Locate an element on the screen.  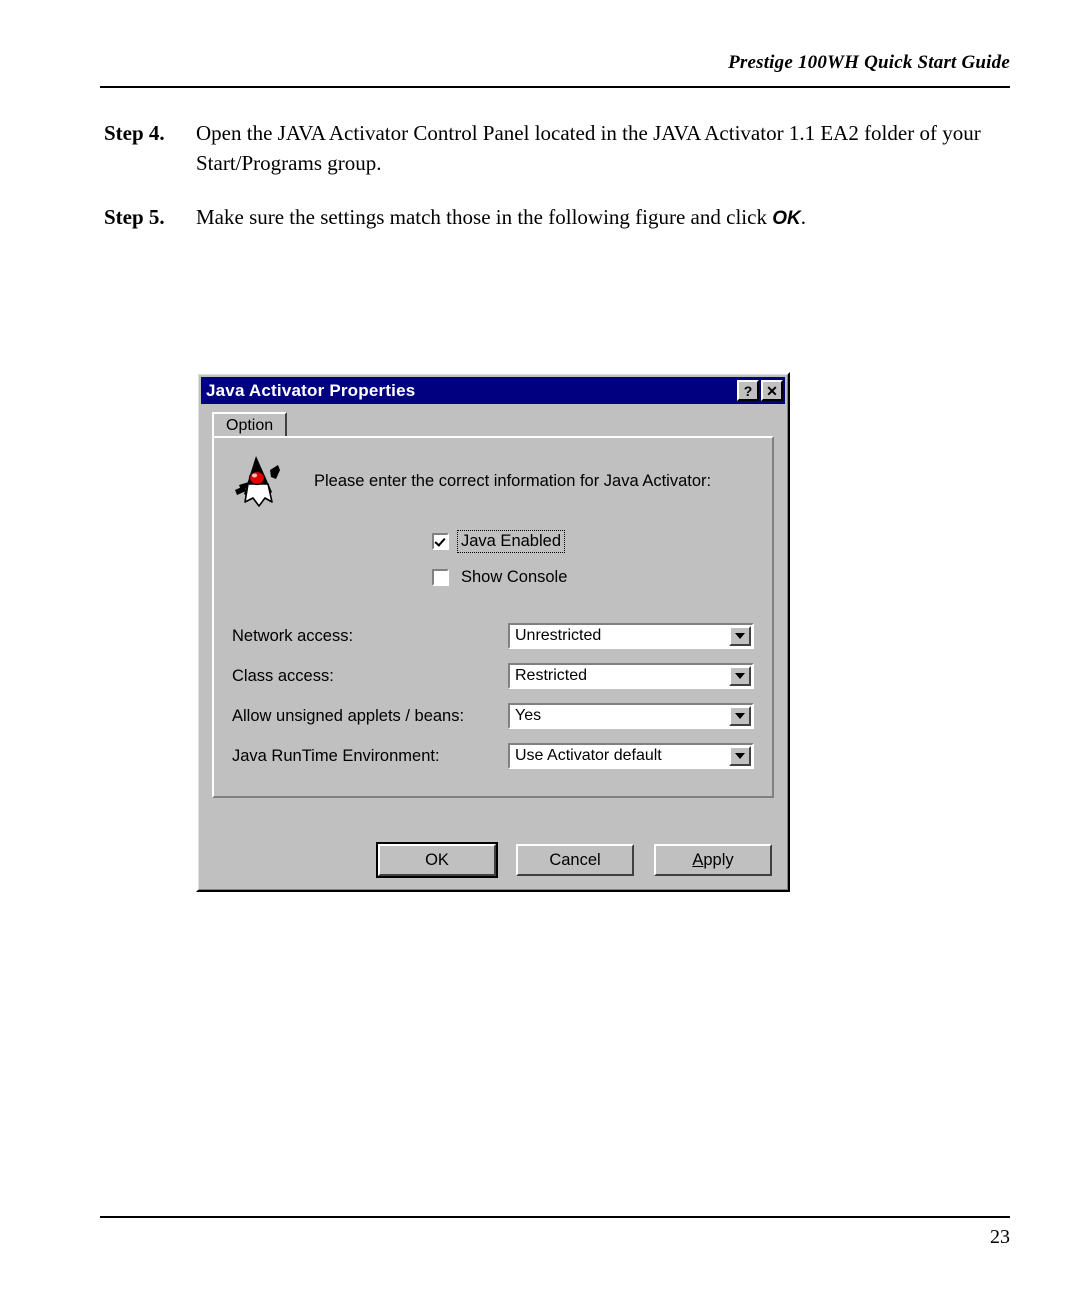
page-header: Prestige 100WH Quick Start Guide is located at coordinates (555, 63).